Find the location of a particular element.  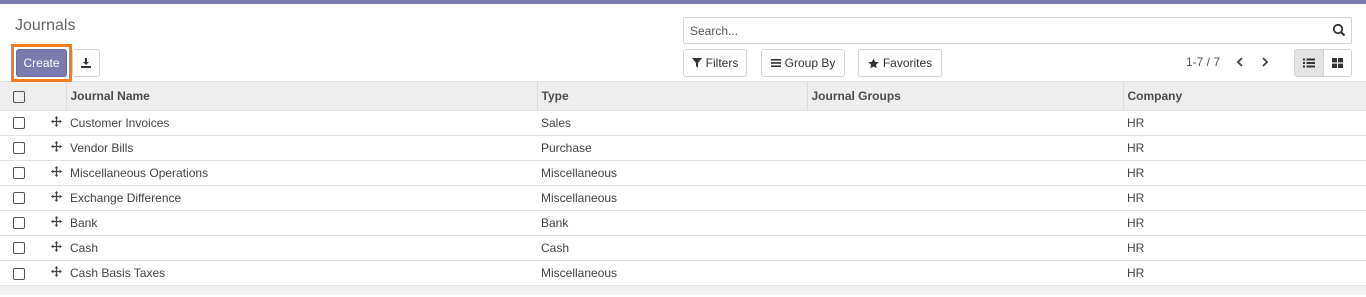

table-row: Cash Cash HR is located at coordinates (683, 247).